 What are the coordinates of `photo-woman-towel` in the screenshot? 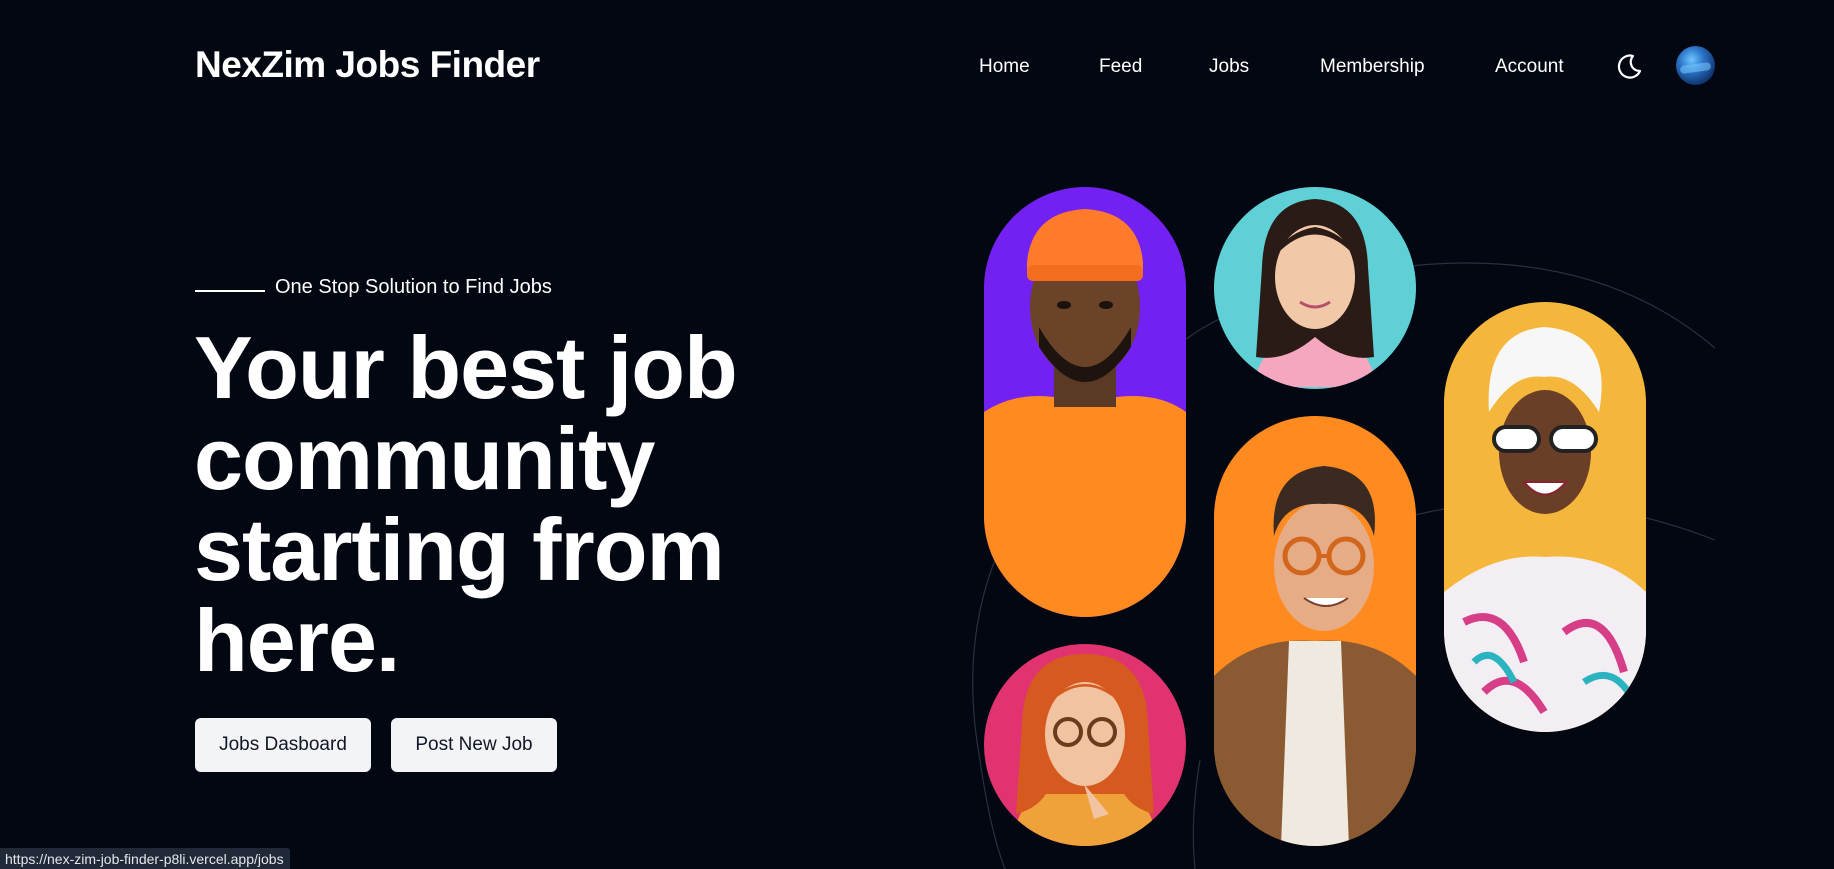 It's located at (1545, 517).